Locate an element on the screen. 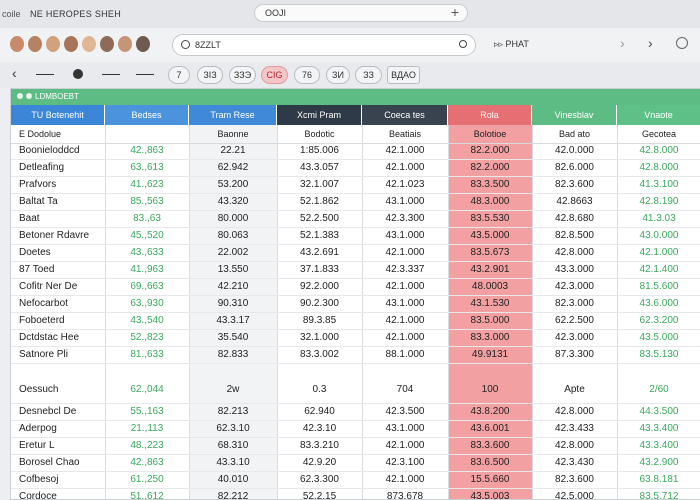 The image size is (700, 500). table-cell: 62.3.10 is located at coordinates (233, 429).